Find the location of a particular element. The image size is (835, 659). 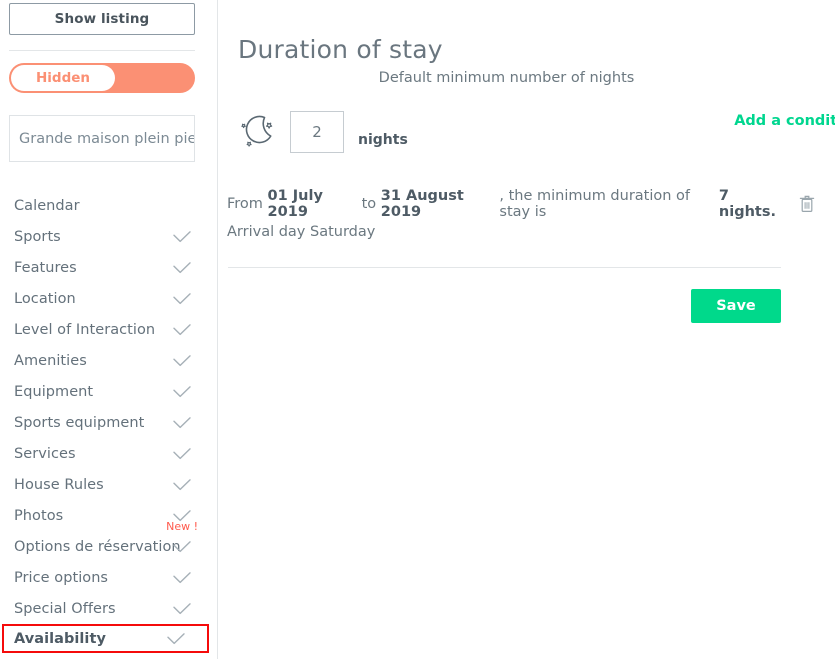

sidebar-item-label: Special Offers is located at coordinates (65, 608).